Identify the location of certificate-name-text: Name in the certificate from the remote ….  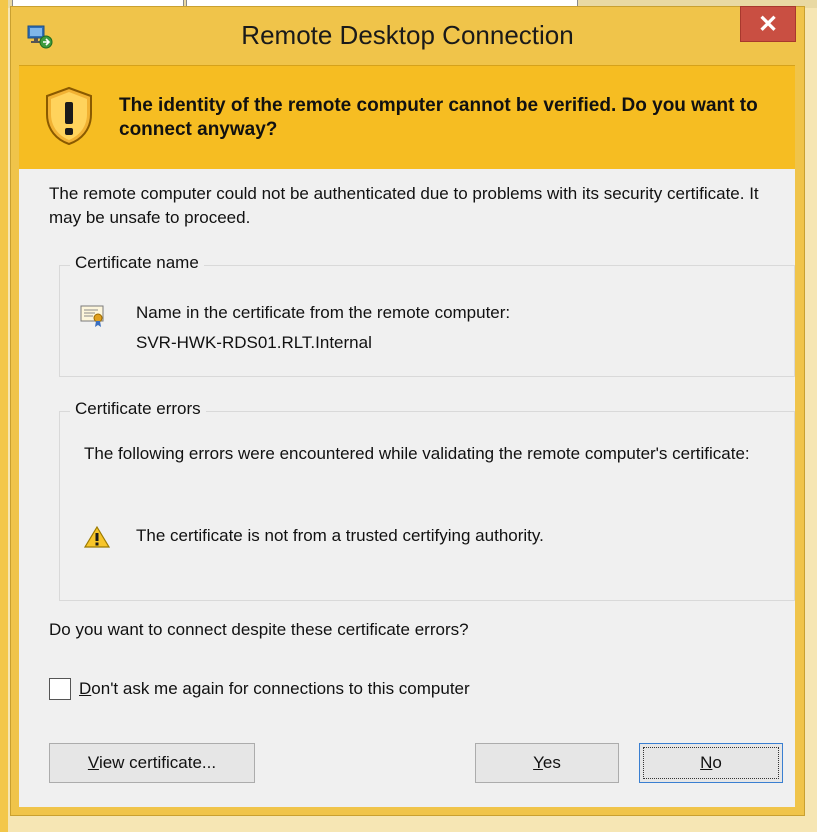
(323, 328).